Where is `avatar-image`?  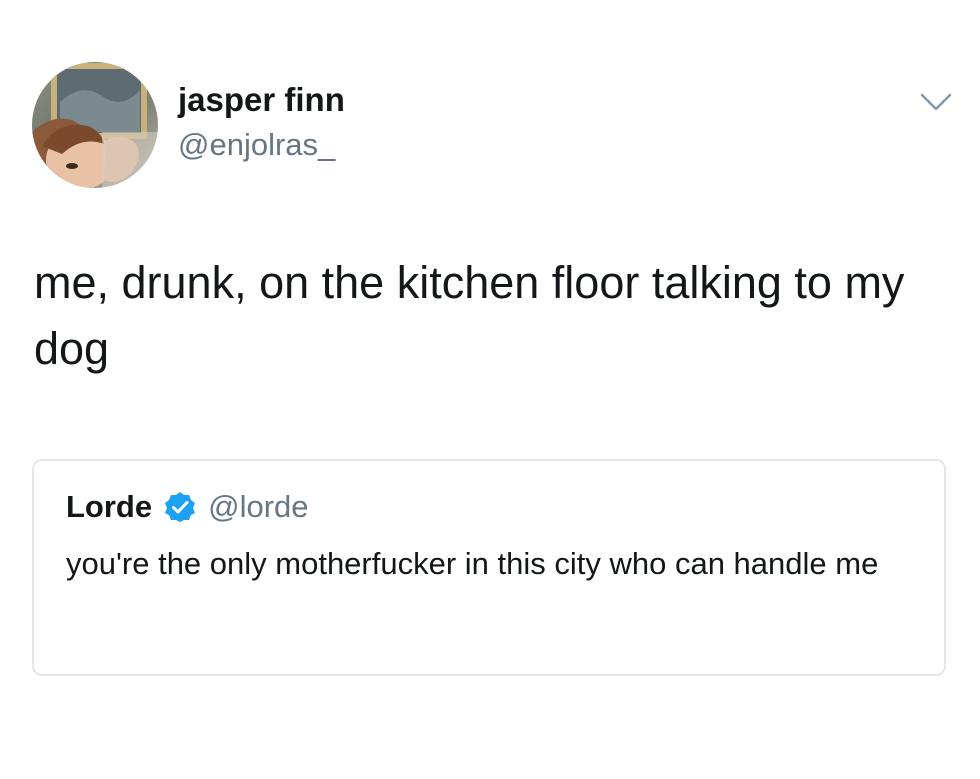
avatar-image is located at coordinates (95, 125).